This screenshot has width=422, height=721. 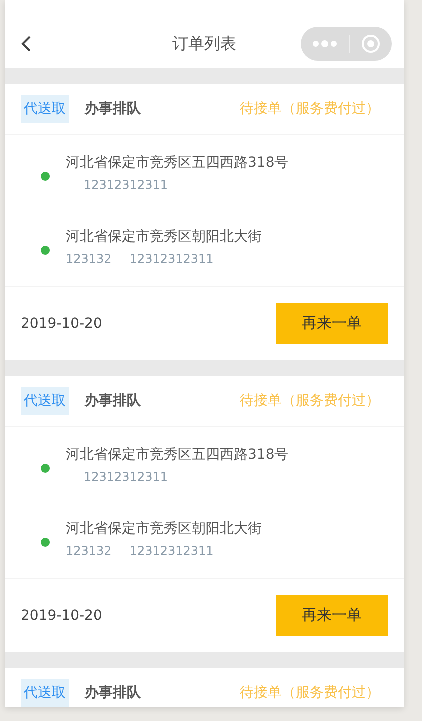 What do you see at coordinates (204, 44) in the screenshot?
I see `page-title: 订单列表` at bounding box center [204, 44].